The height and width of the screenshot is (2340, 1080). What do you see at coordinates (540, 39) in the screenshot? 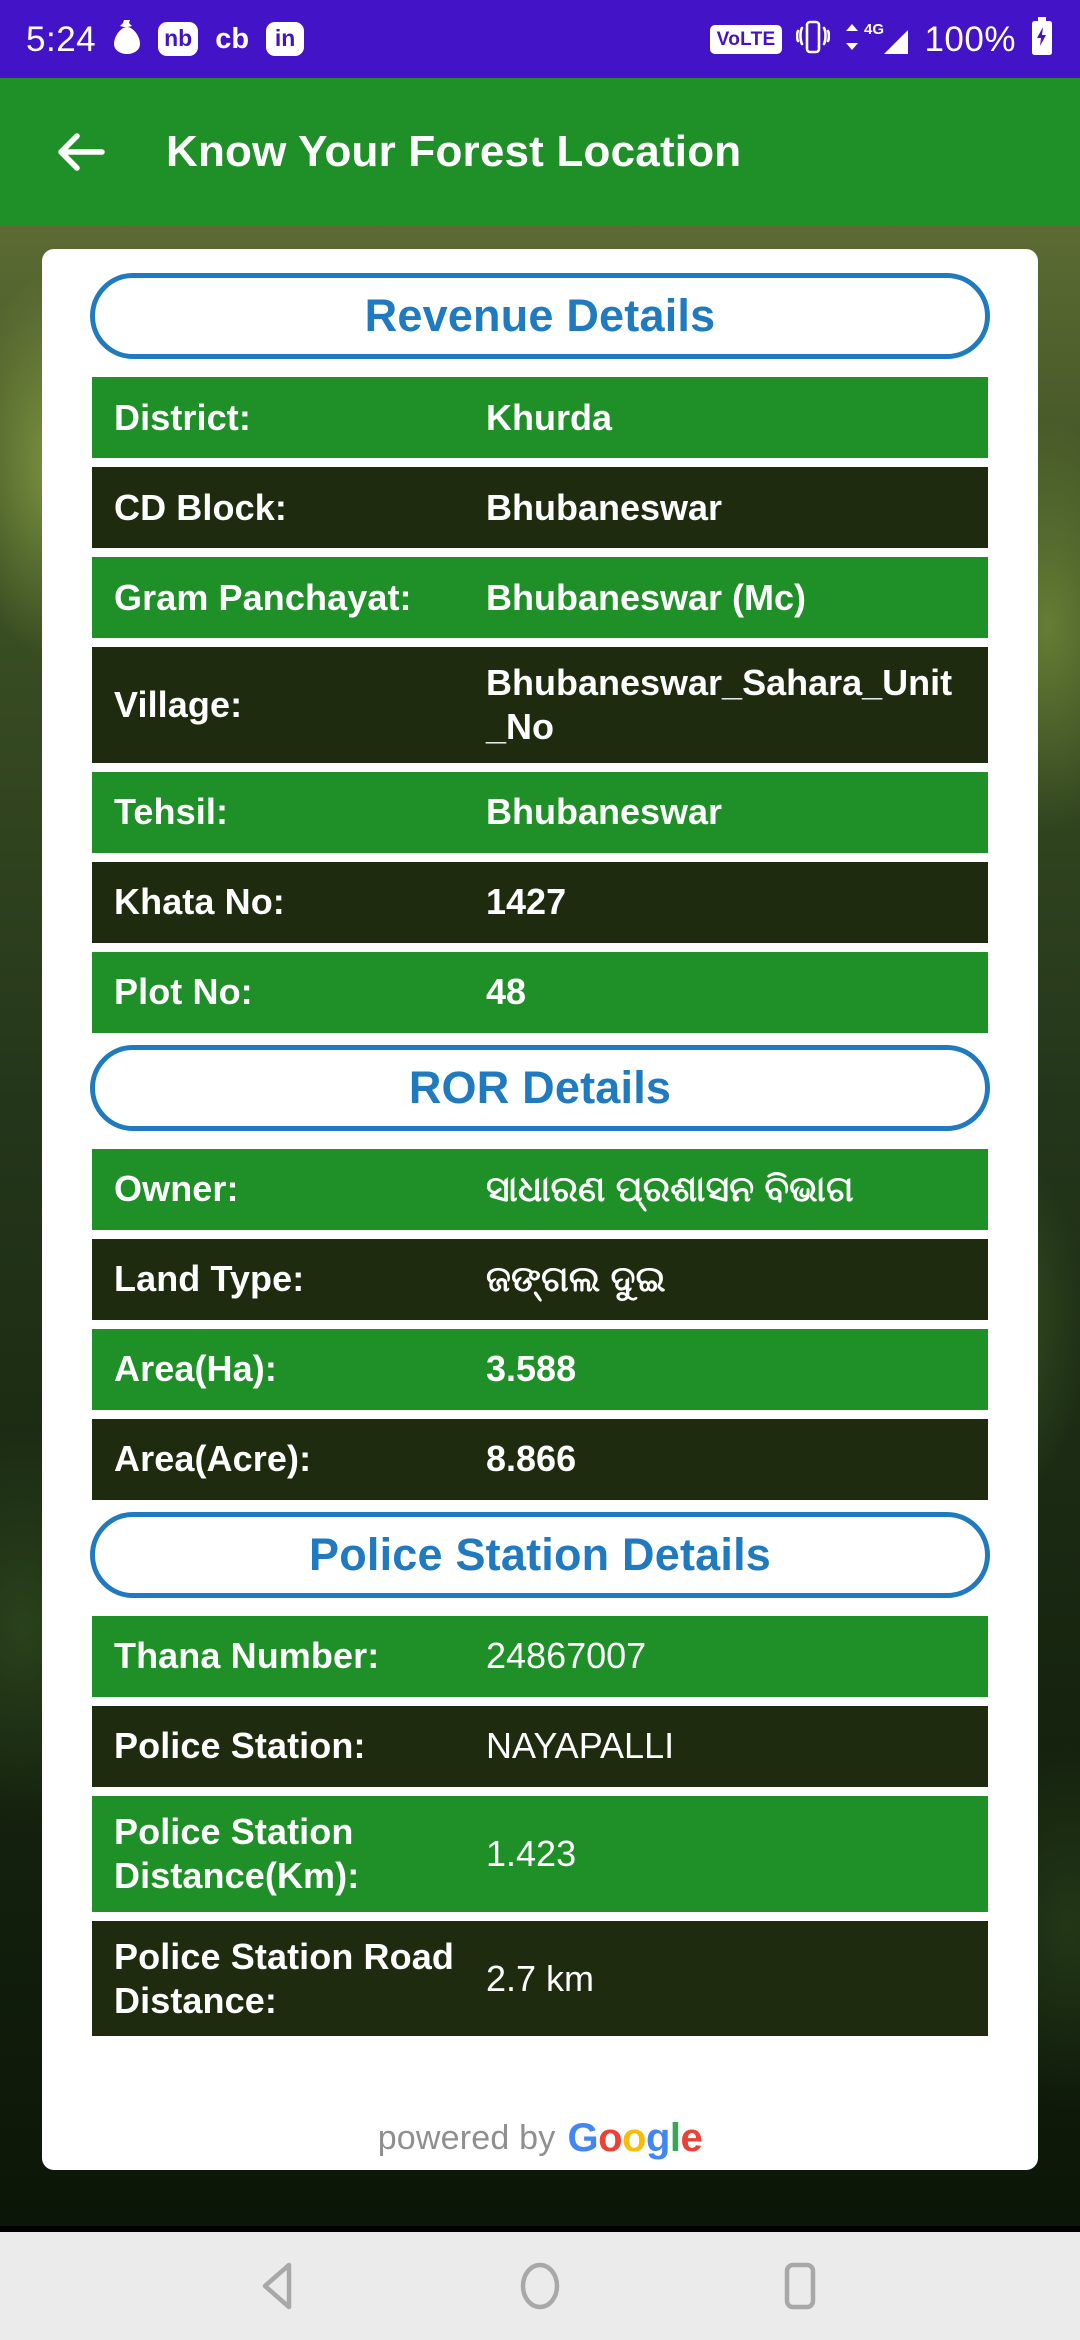
I see `status-bar: 5:24 nb cb in VoLTE 4G 100%` at bounding box center [540, 39].